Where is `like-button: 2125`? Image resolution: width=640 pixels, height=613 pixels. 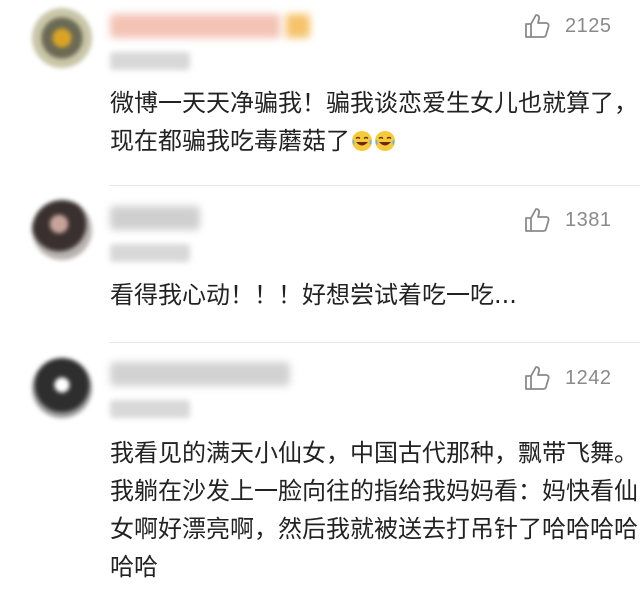 like-button: 2125 is located at coordinates (567, 26).